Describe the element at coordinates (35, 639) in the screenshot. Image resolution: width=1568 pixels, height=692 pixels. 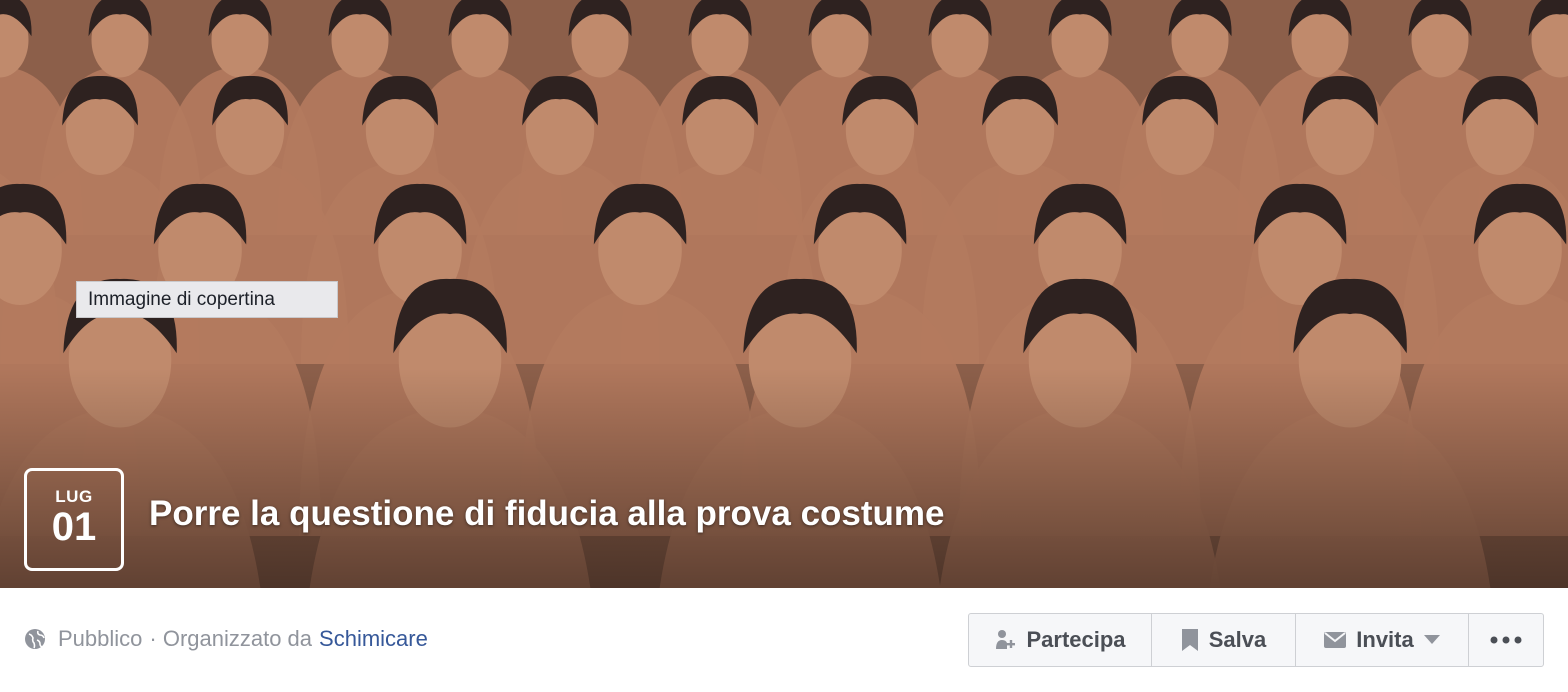
I see `globe-icon` at that location.